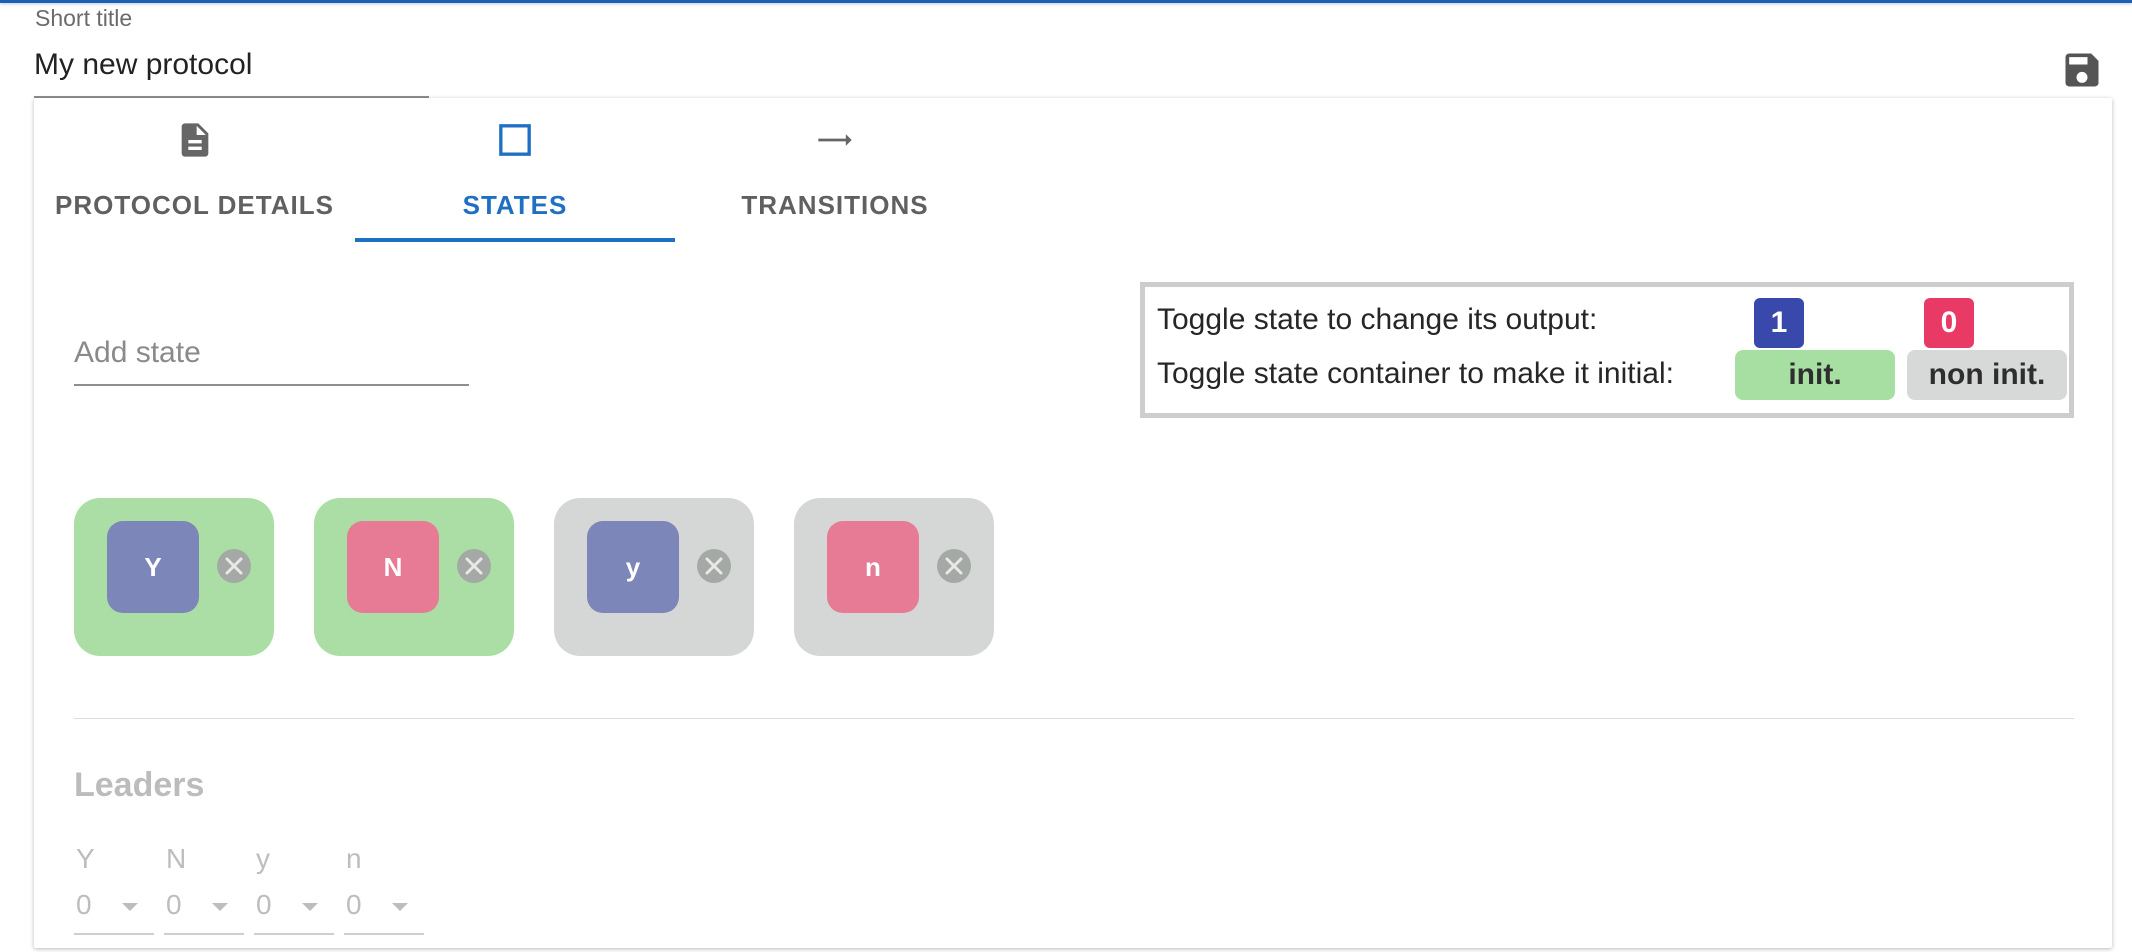 This screenshot has height=952, width=2132. Describe the element at coordinates (153, 567) in the screenshot. I see `state-chip: Y` at that location.